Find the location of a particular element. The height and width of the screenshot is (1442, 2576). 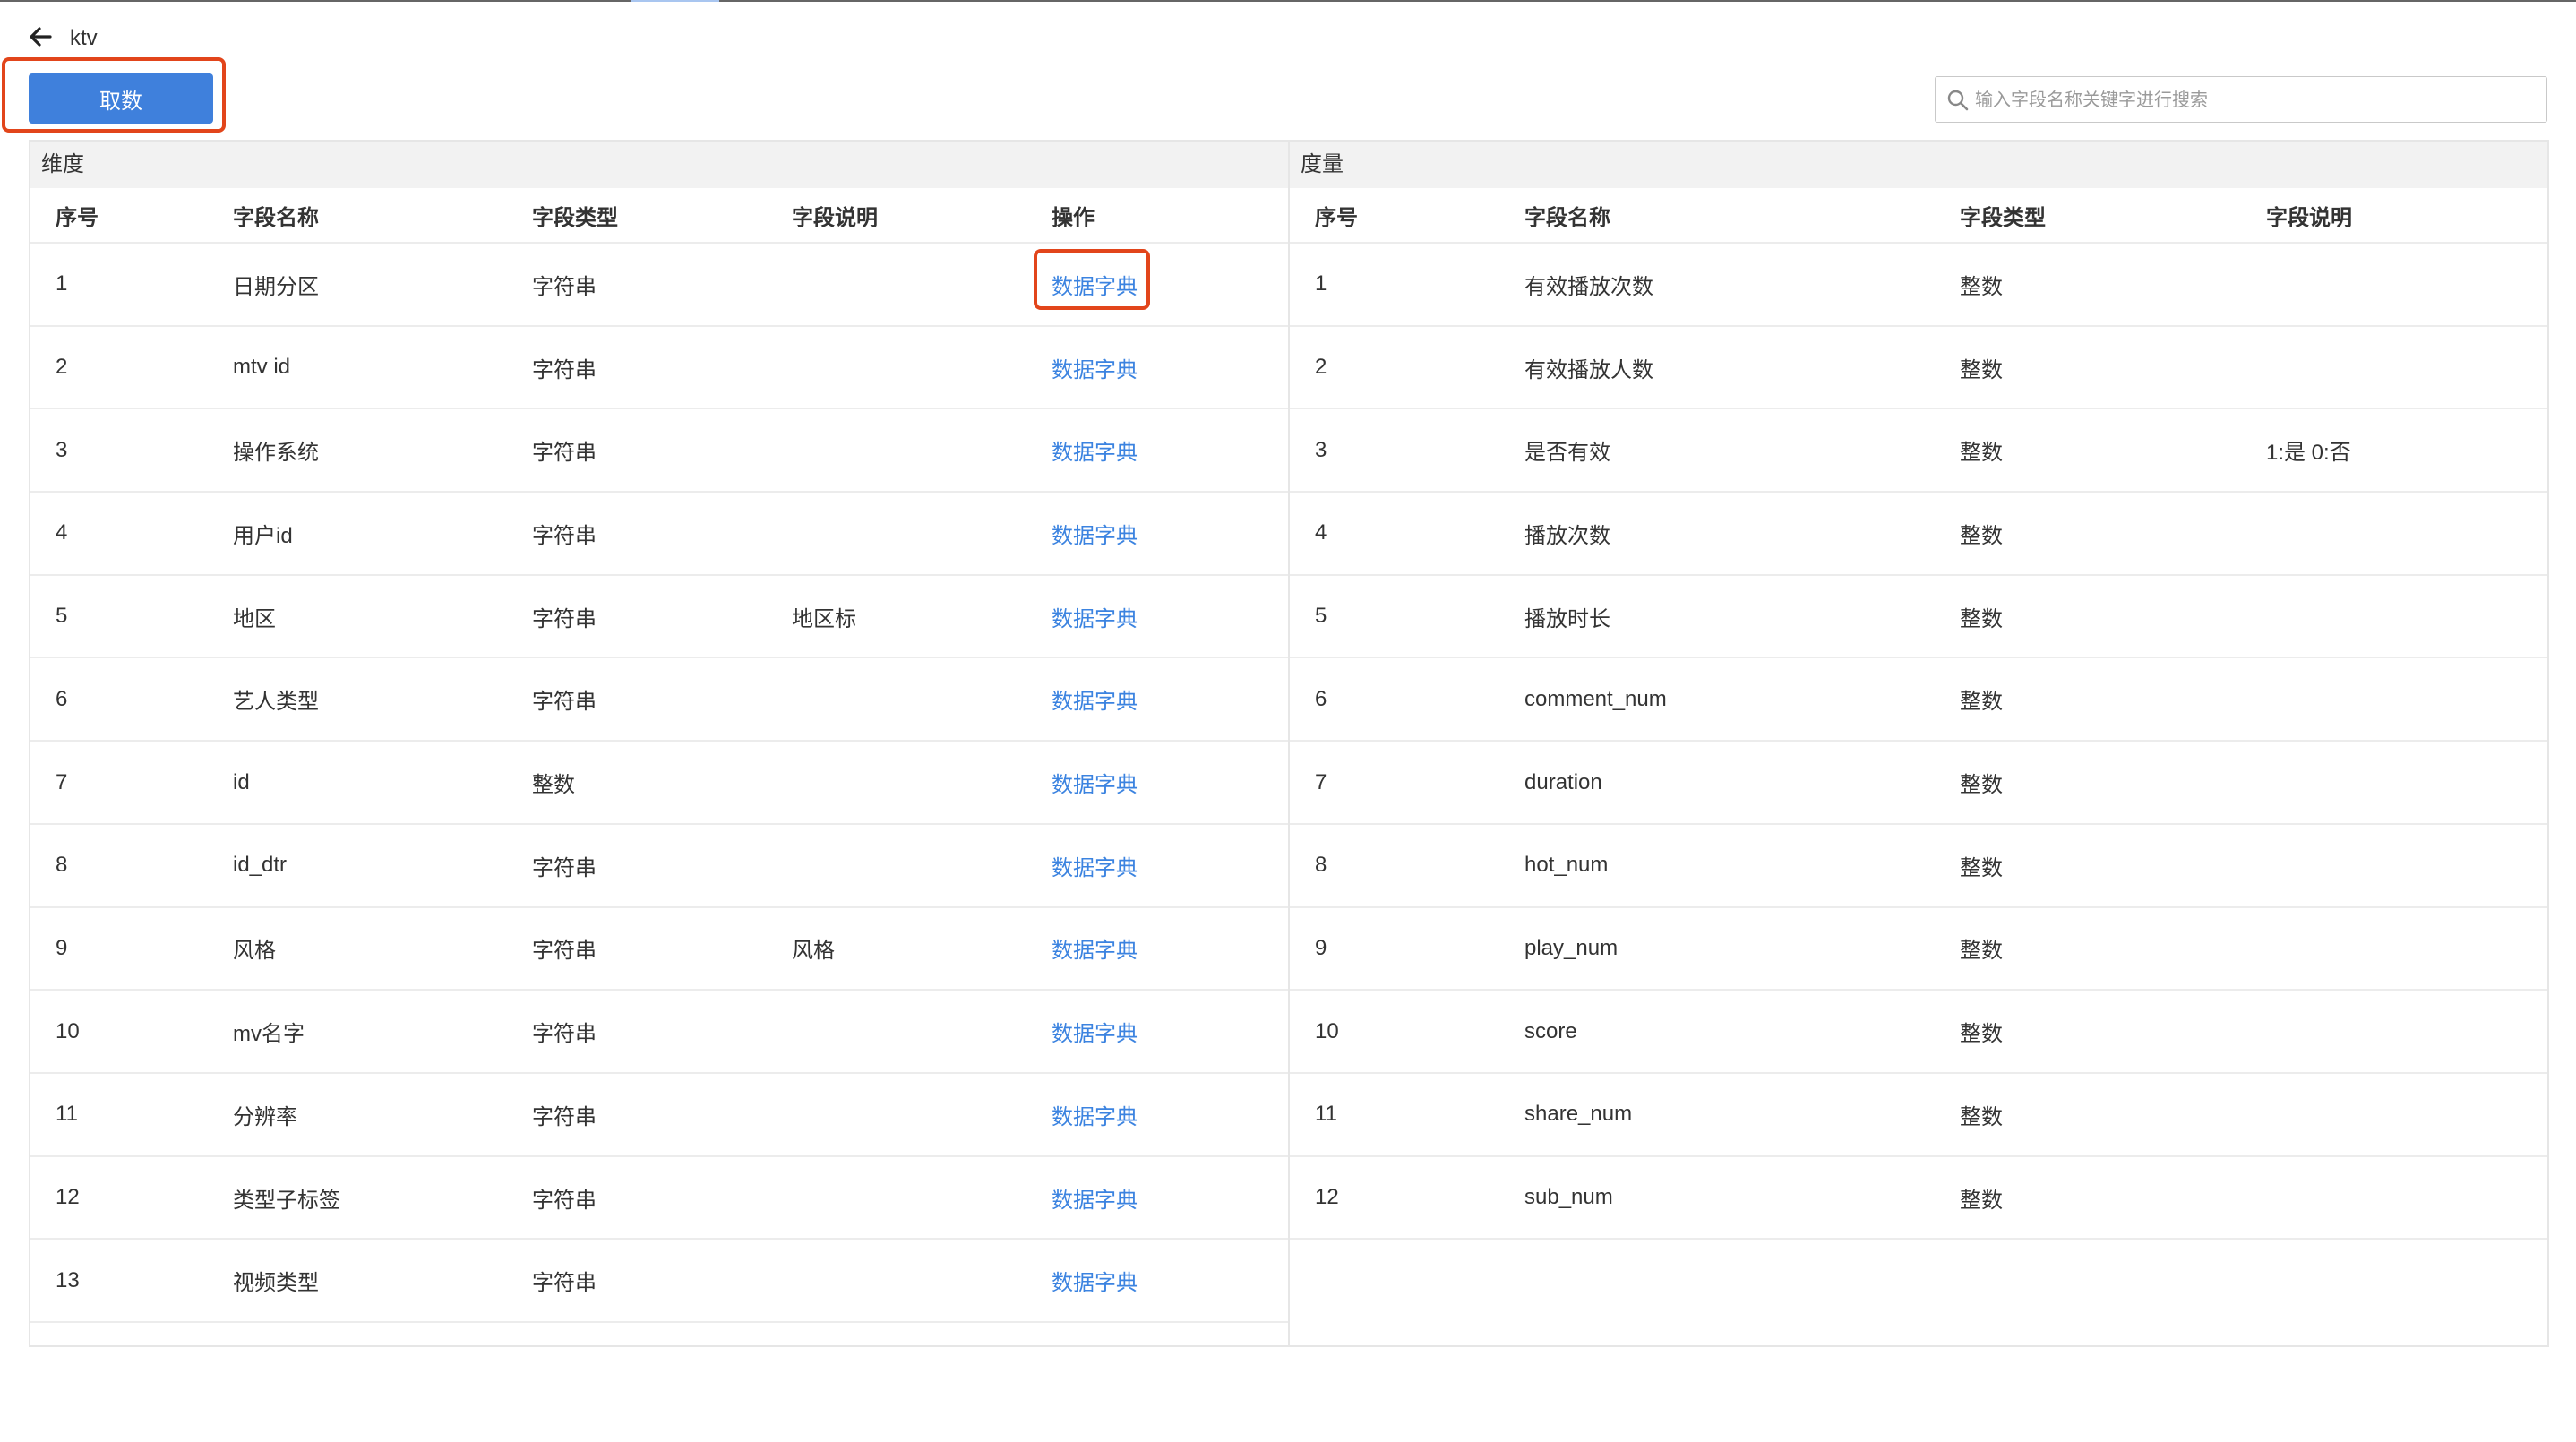

table-row: 8 hot_num 整数 is located at coordinates (1918, 866).